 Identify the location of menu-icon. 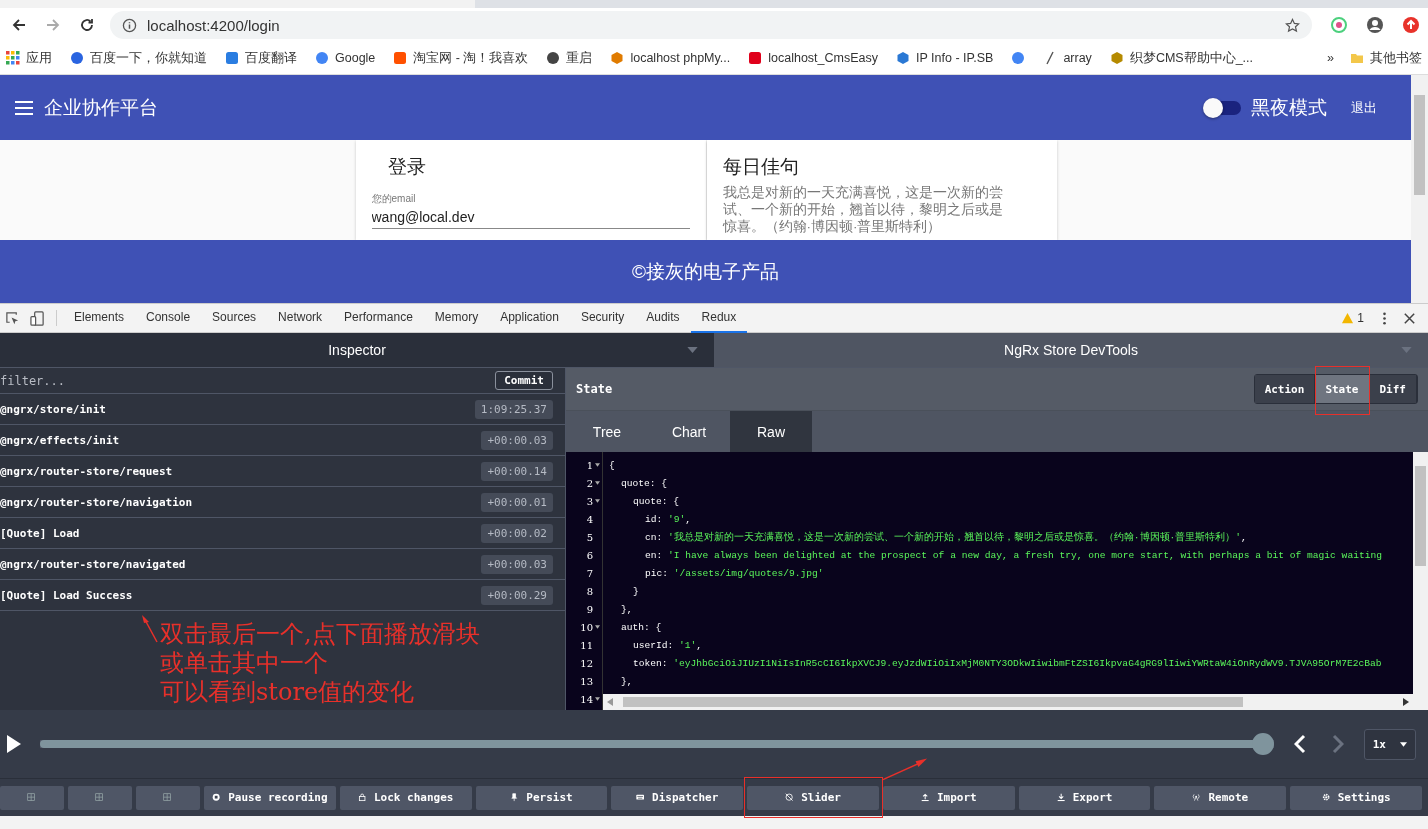
(24, 107).